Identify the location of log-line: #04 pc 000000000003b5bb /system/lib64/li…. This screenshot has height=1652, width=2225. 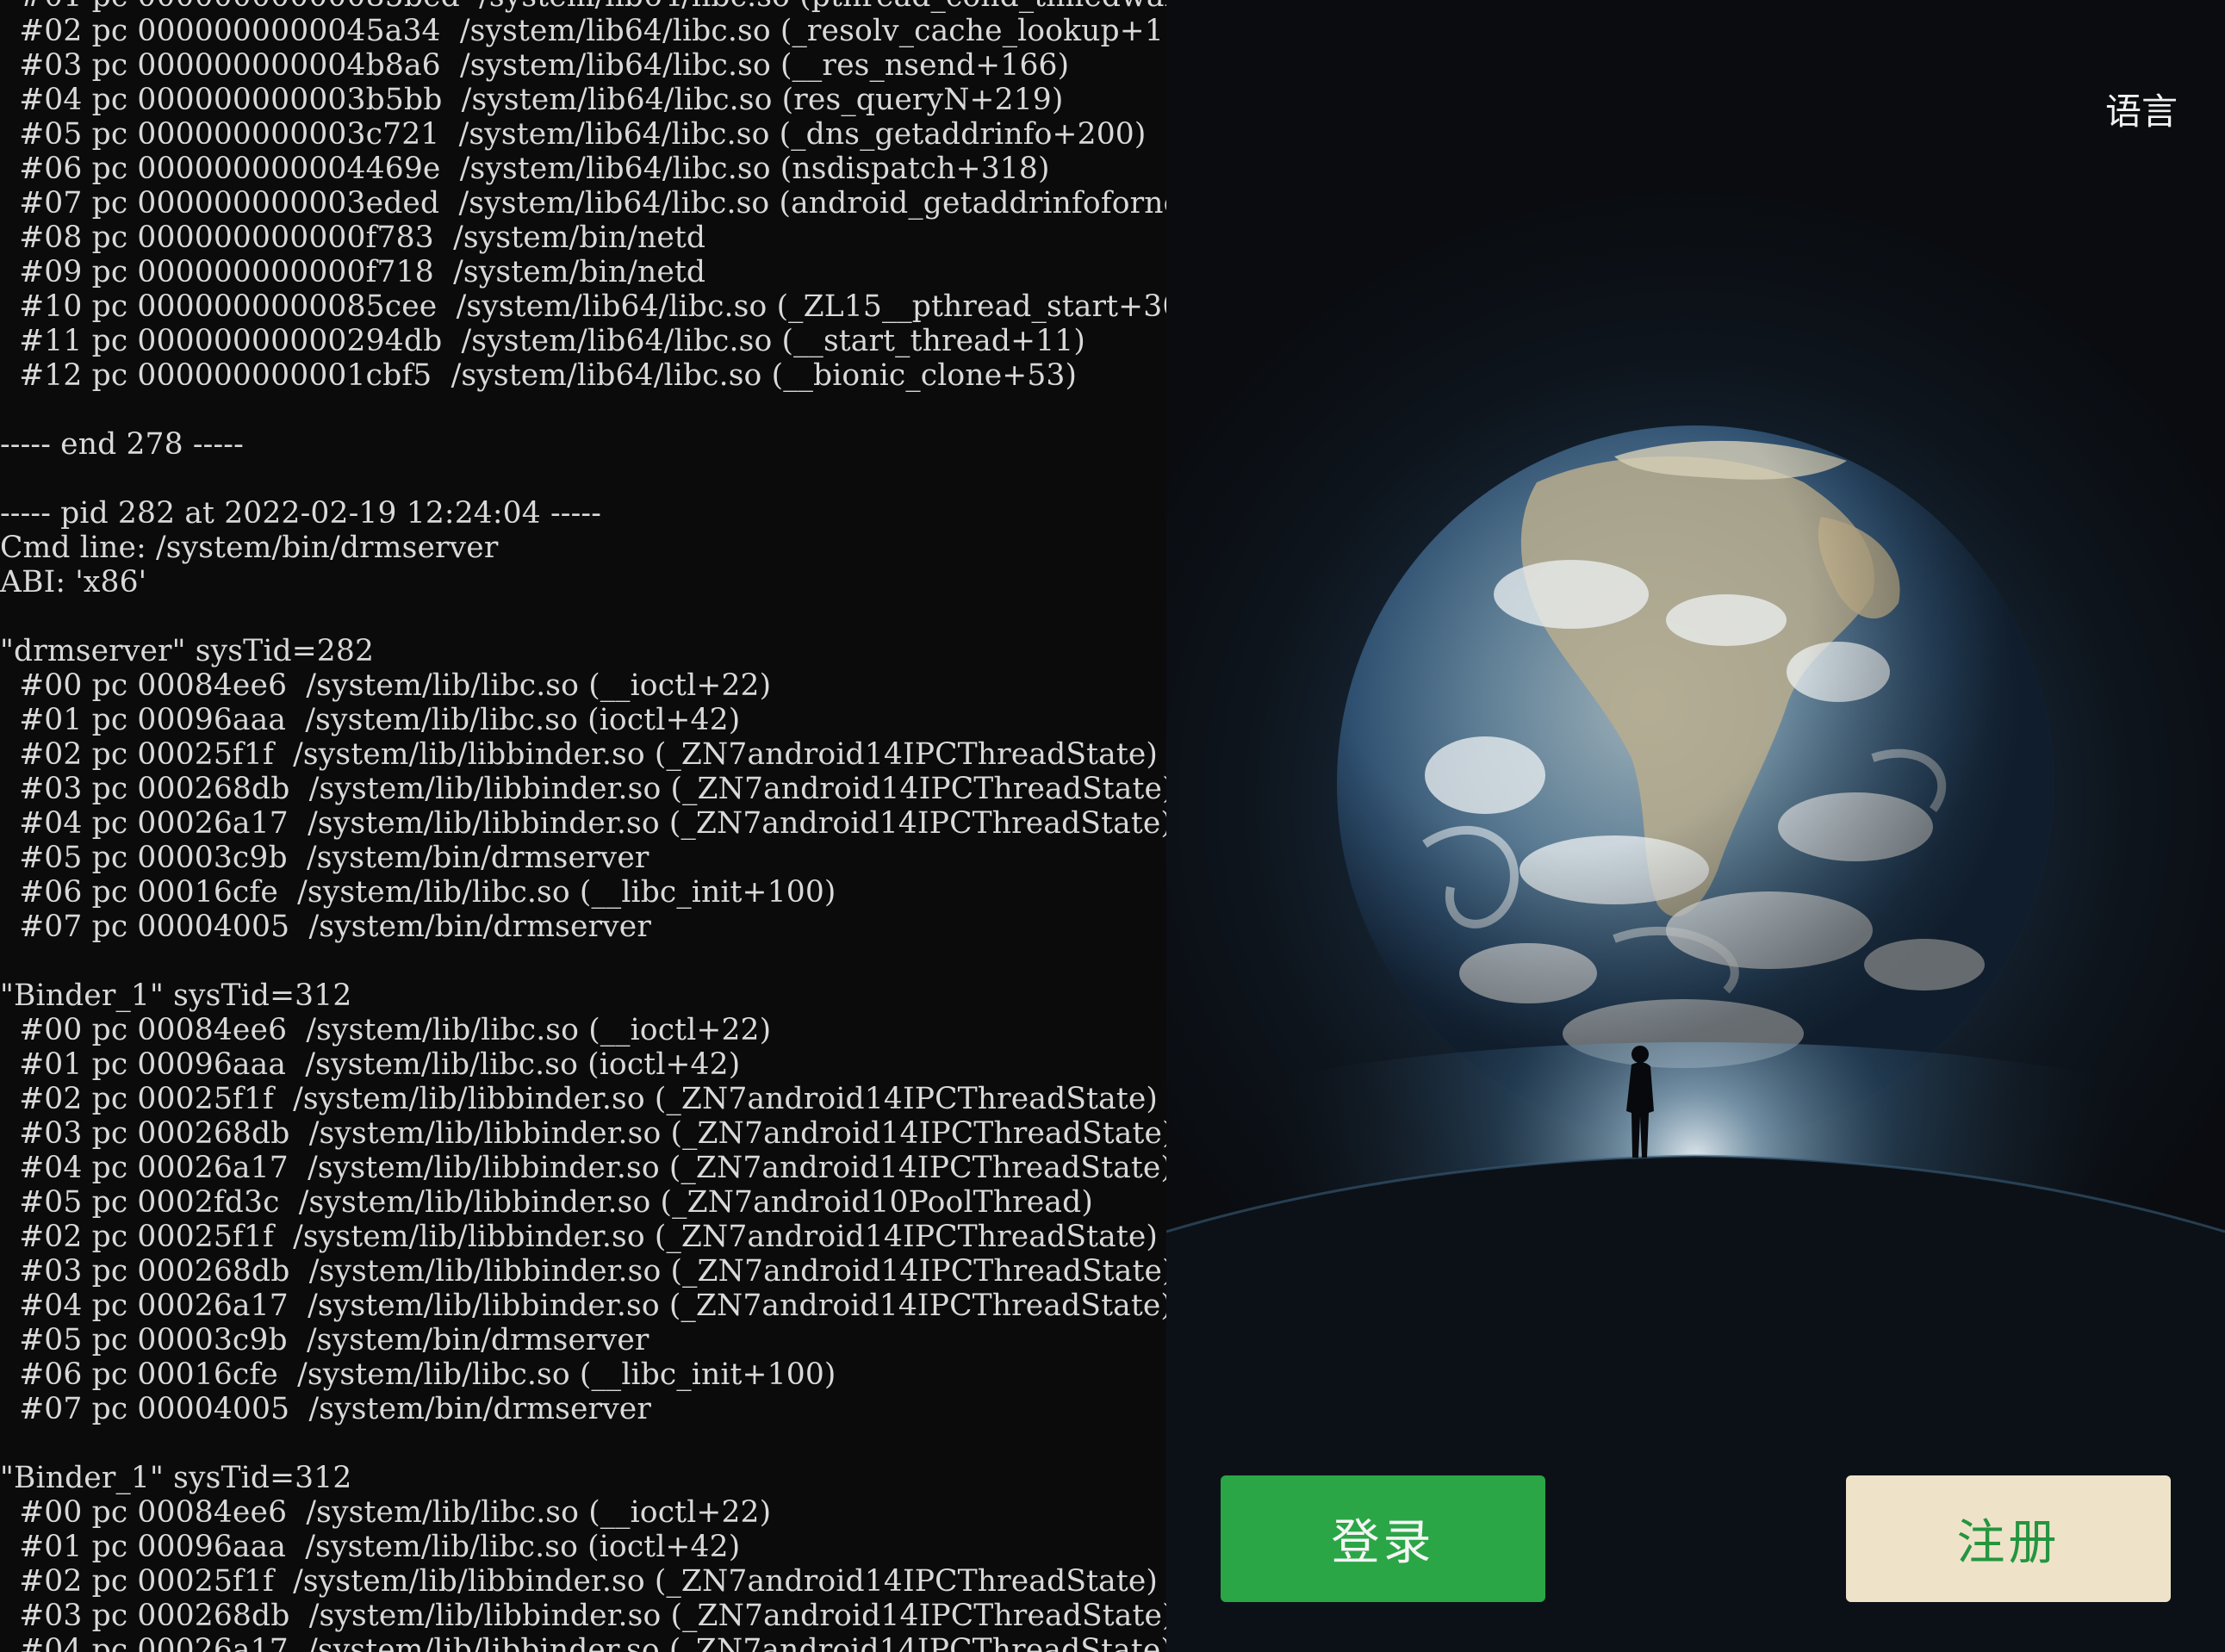
(532, 100).